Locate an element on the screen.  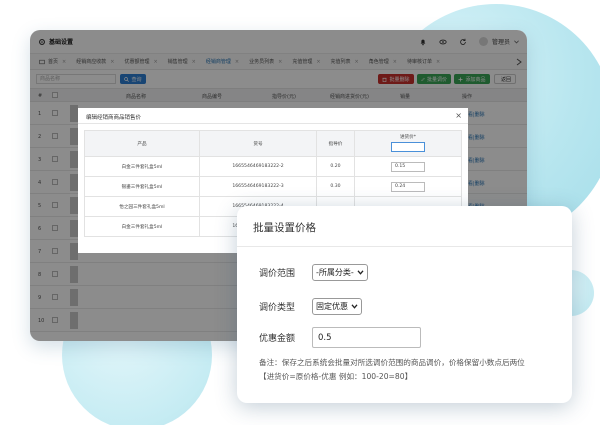
dialog-title: 批量设置价格 is located at coordinates (404, 226).